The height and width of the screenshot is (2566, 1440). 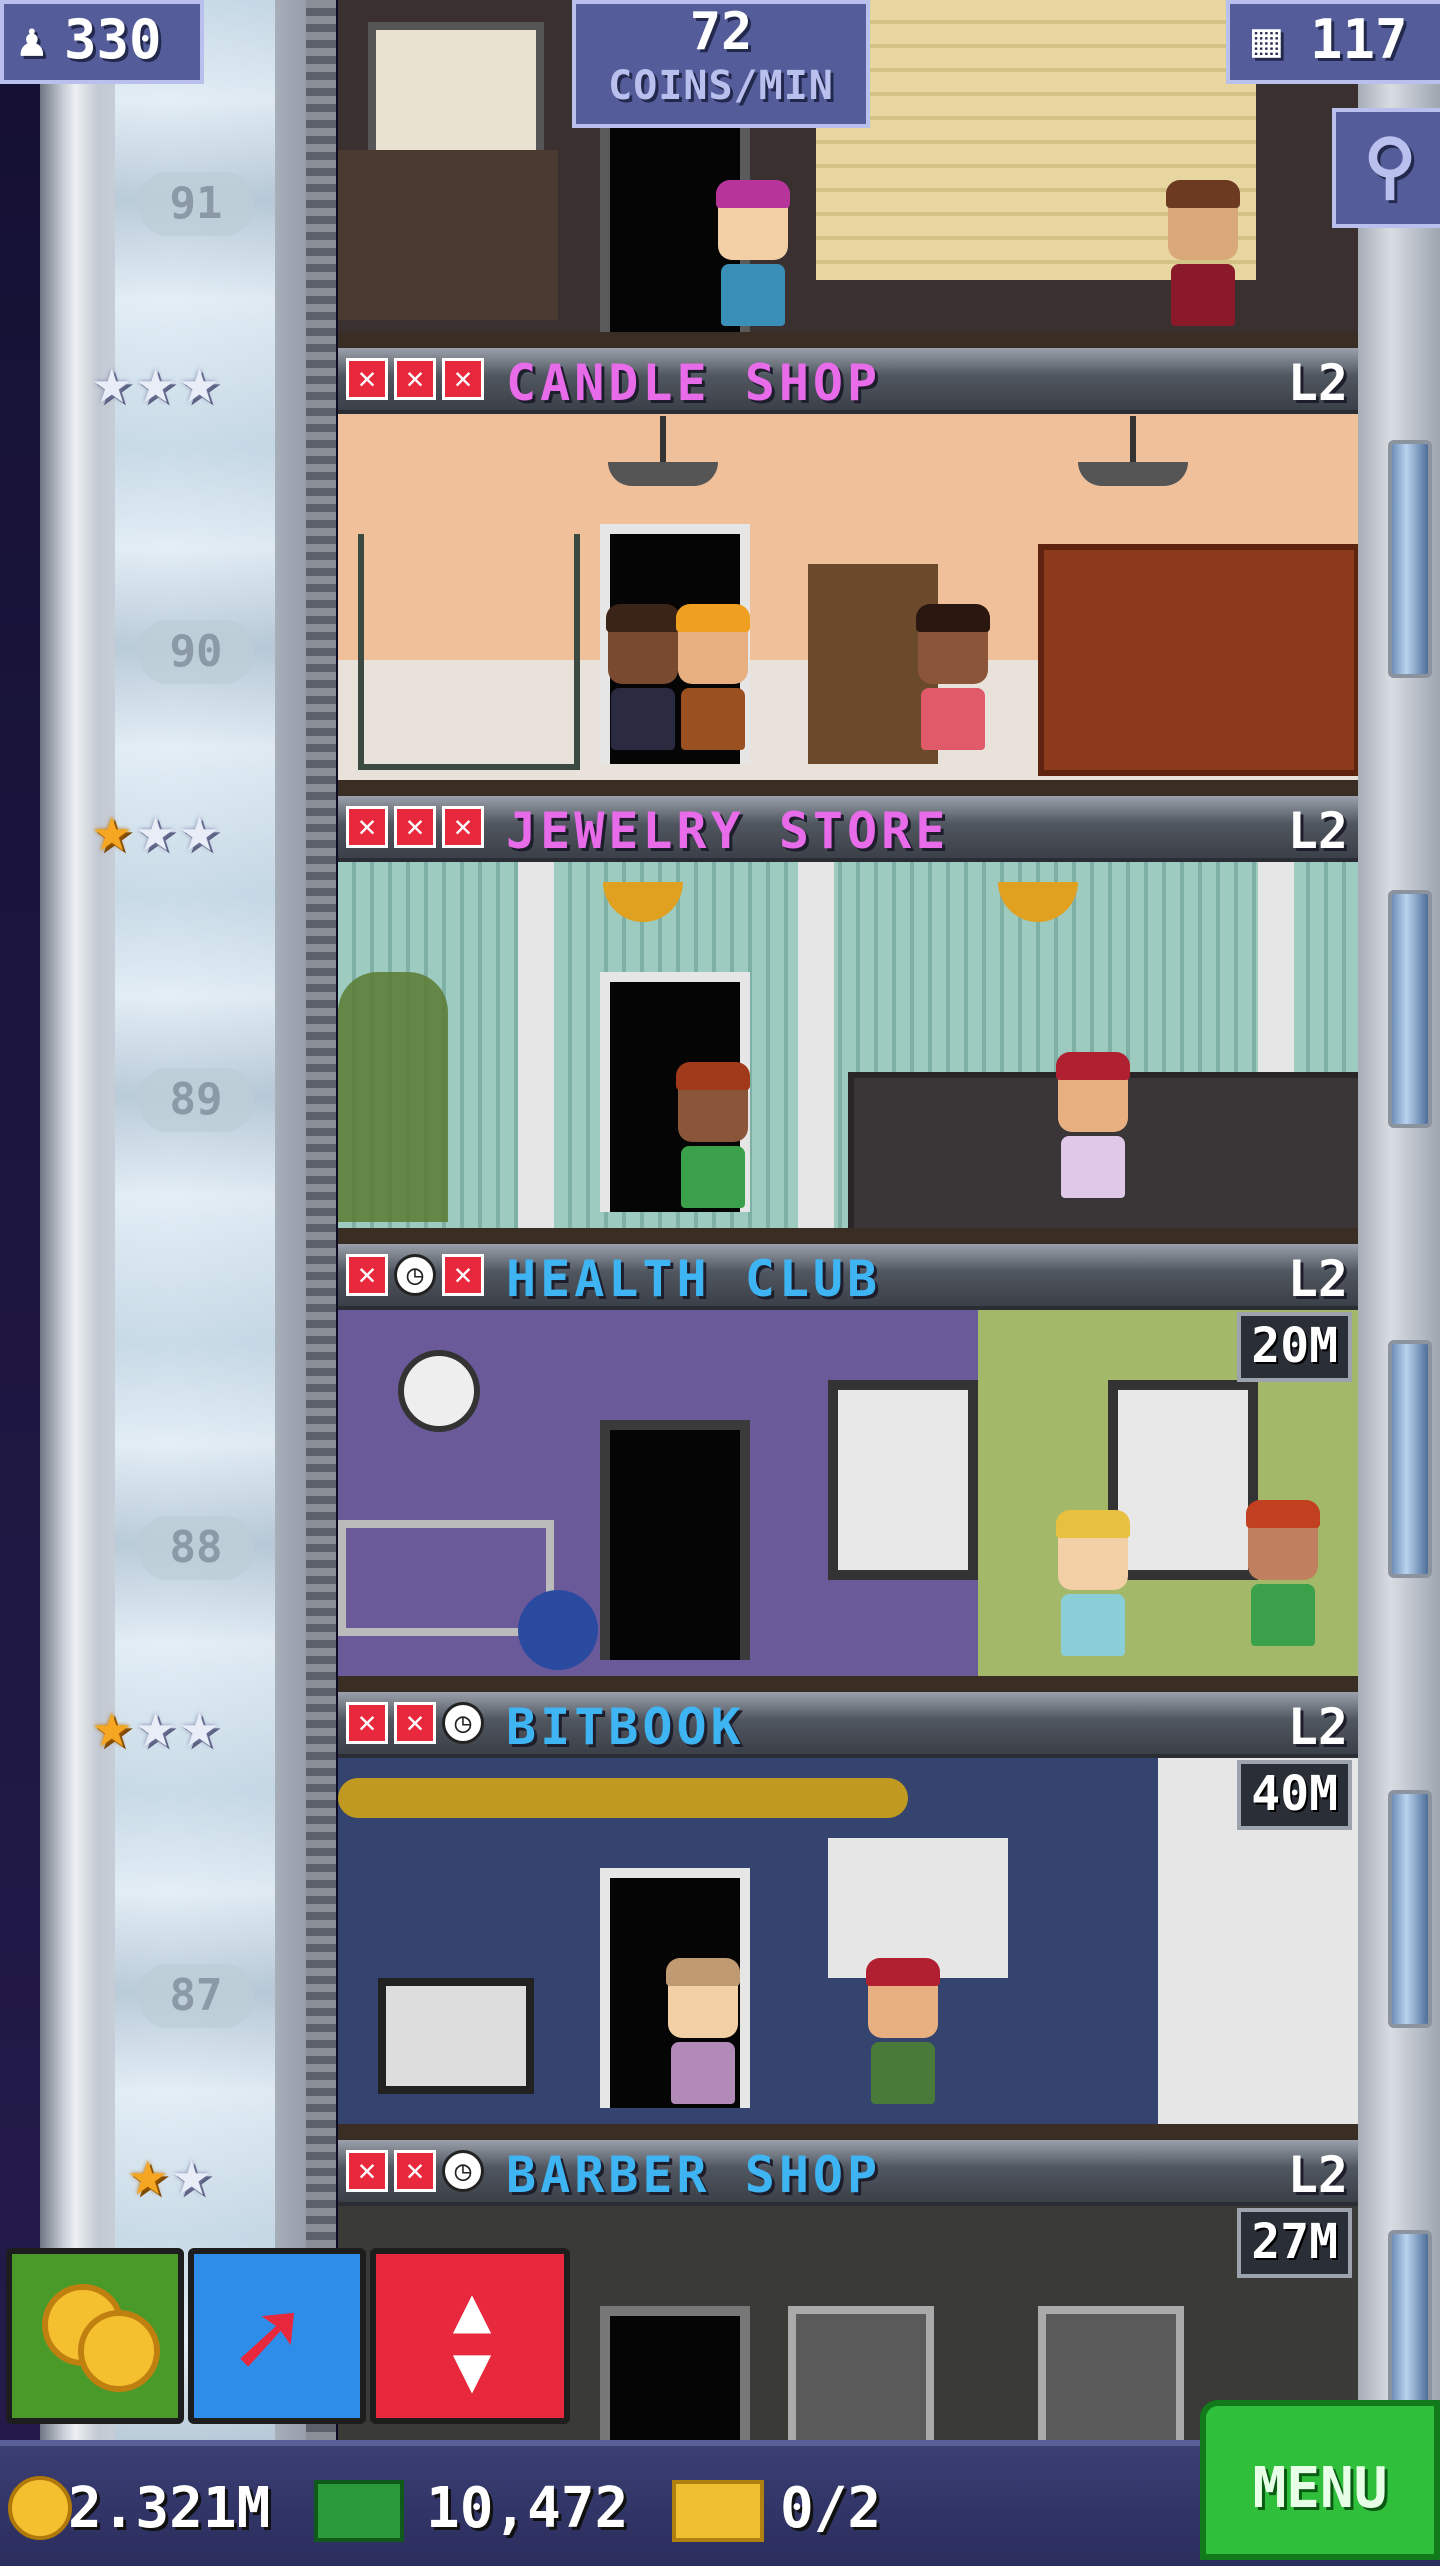 What do you see at coordinates (721, 86) in the screenshot?
I see `coins-rate-unit: COINS/MIN` at bounding box center [721, 86].